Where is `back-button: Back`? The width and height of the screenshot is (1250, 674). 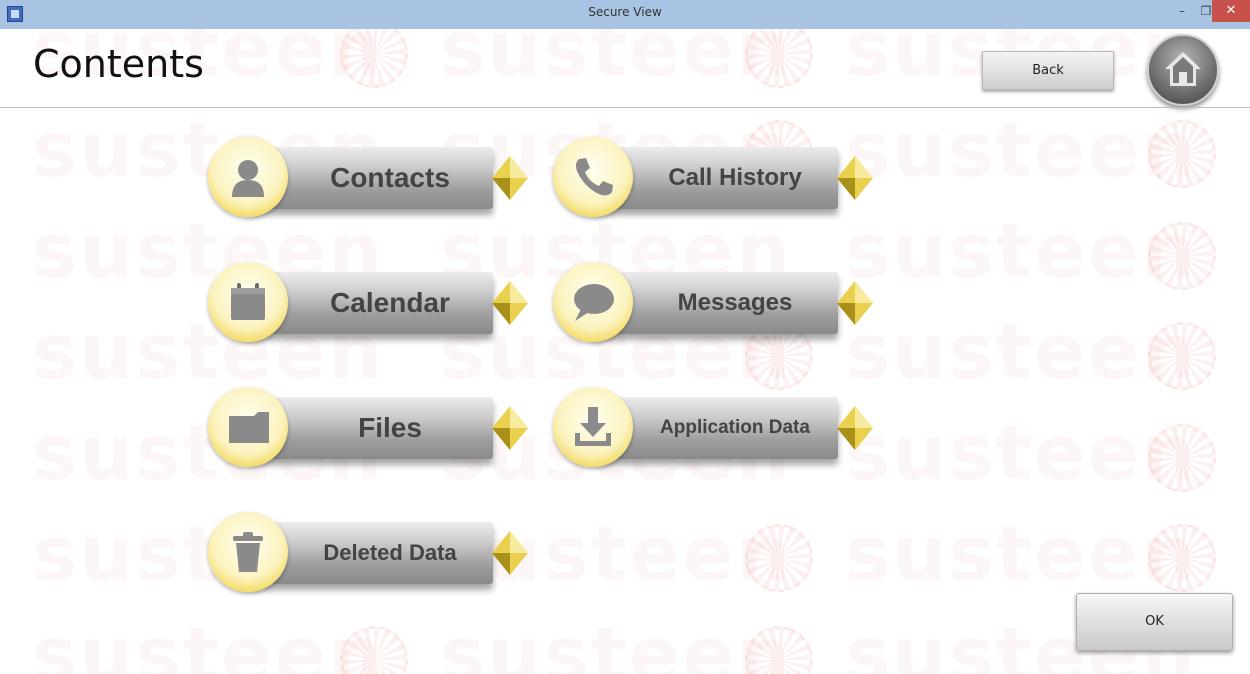 back-button: Back is located at coordinates (1048, 70).